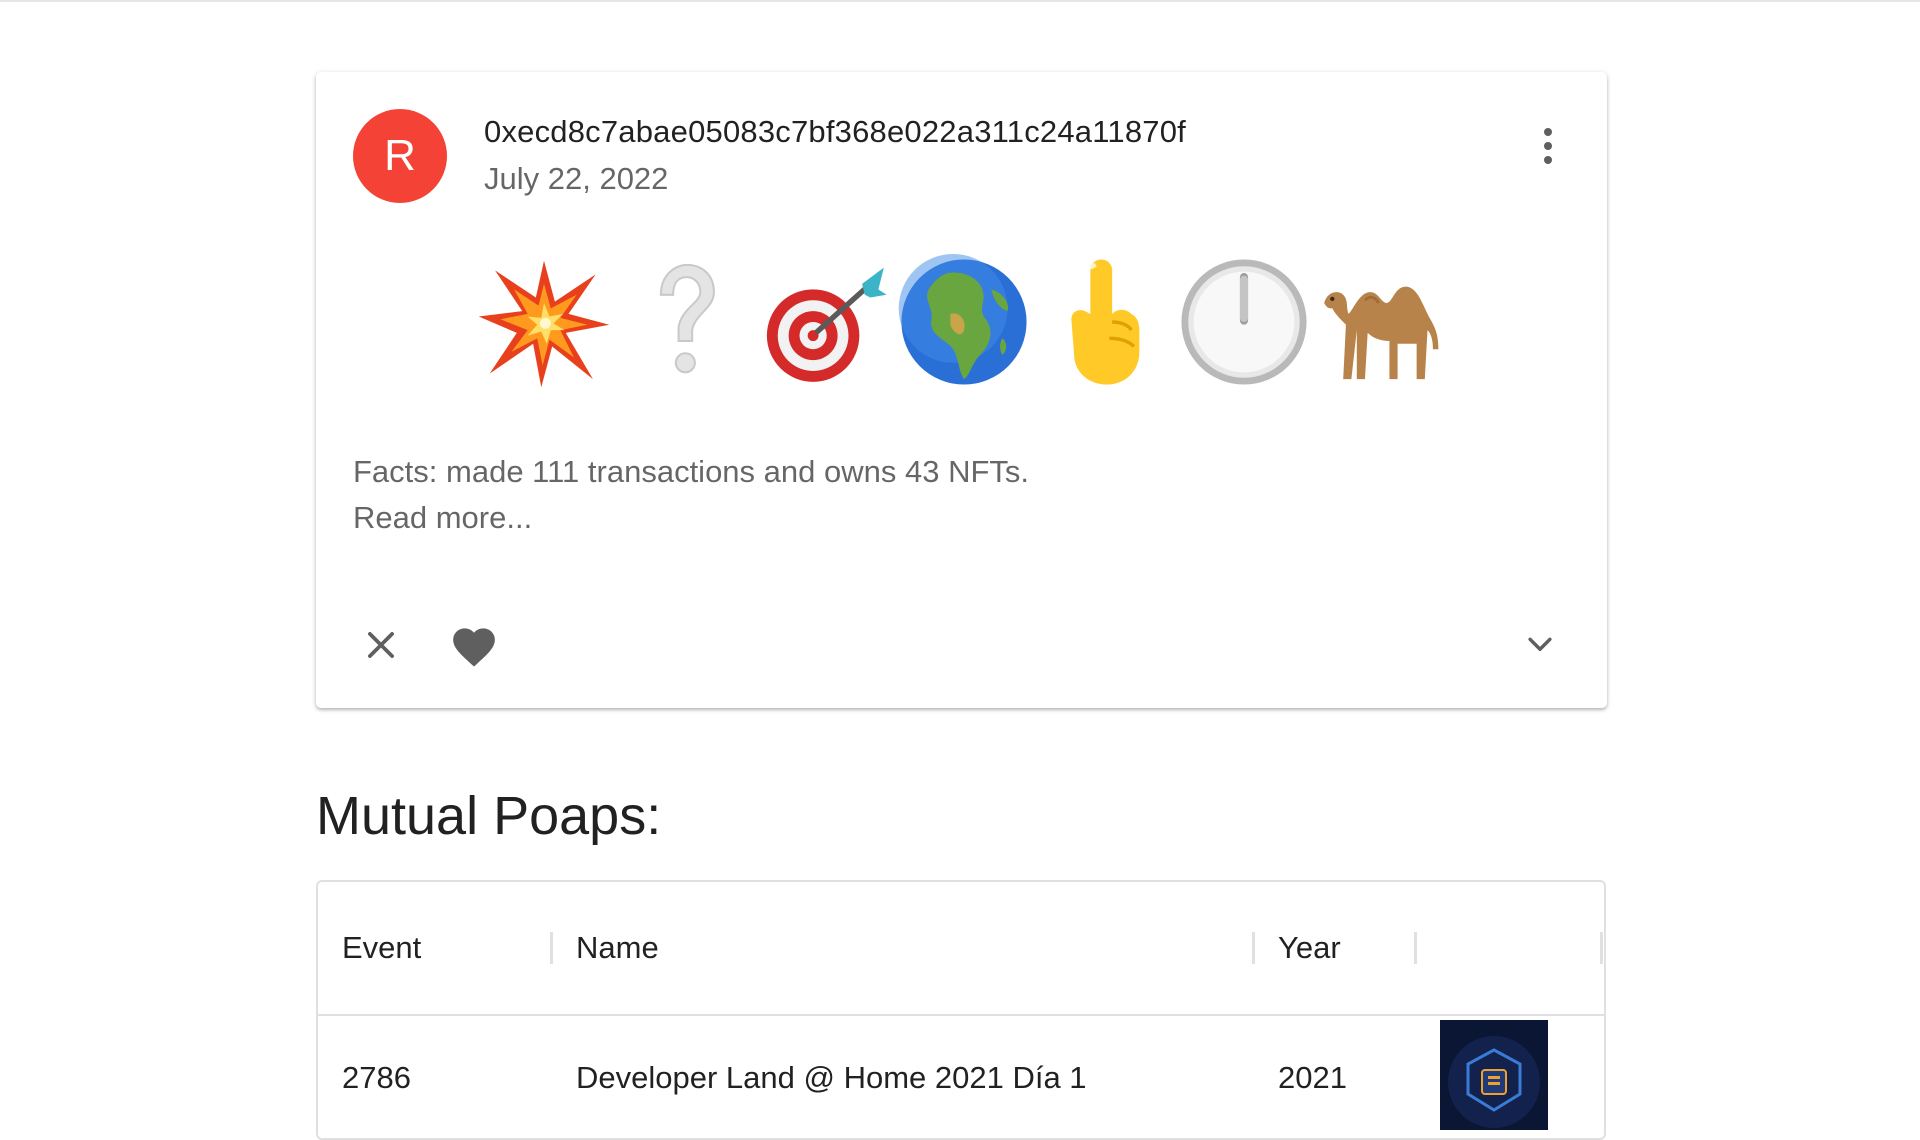 The width and height of the screenshot is (1920, 1140). What do you see at coordinates (381, 948) in the screenshot?
I see `column-header-event: Event` at bounding box center [381, 948].